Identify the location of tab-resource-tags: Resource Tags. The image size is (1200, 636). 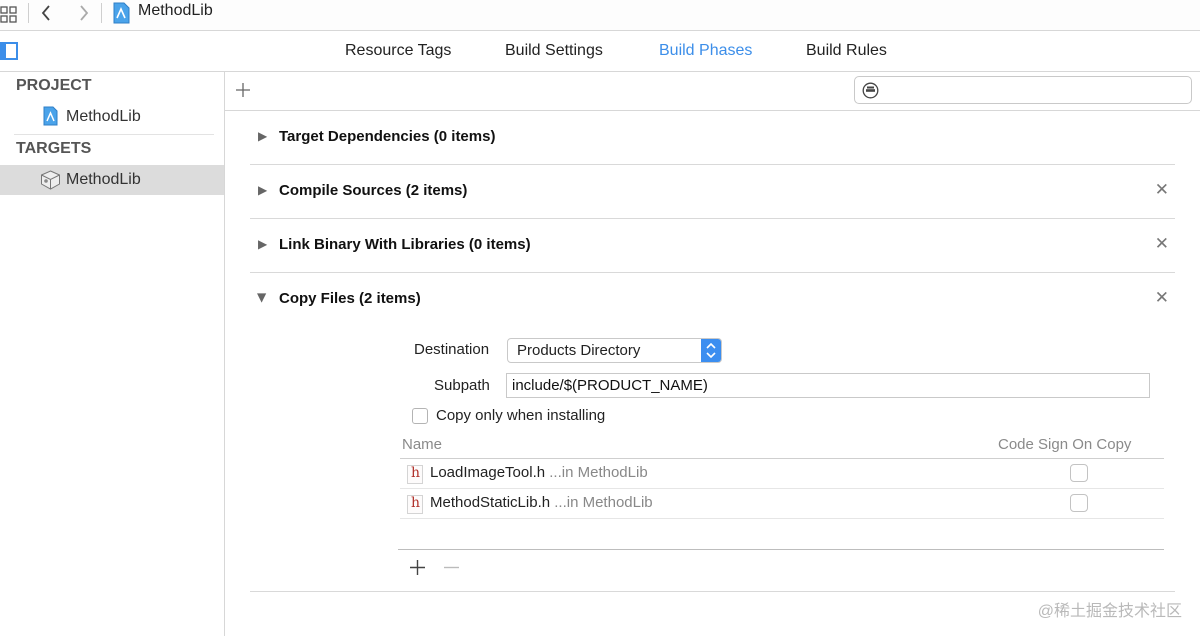
(398, 51).